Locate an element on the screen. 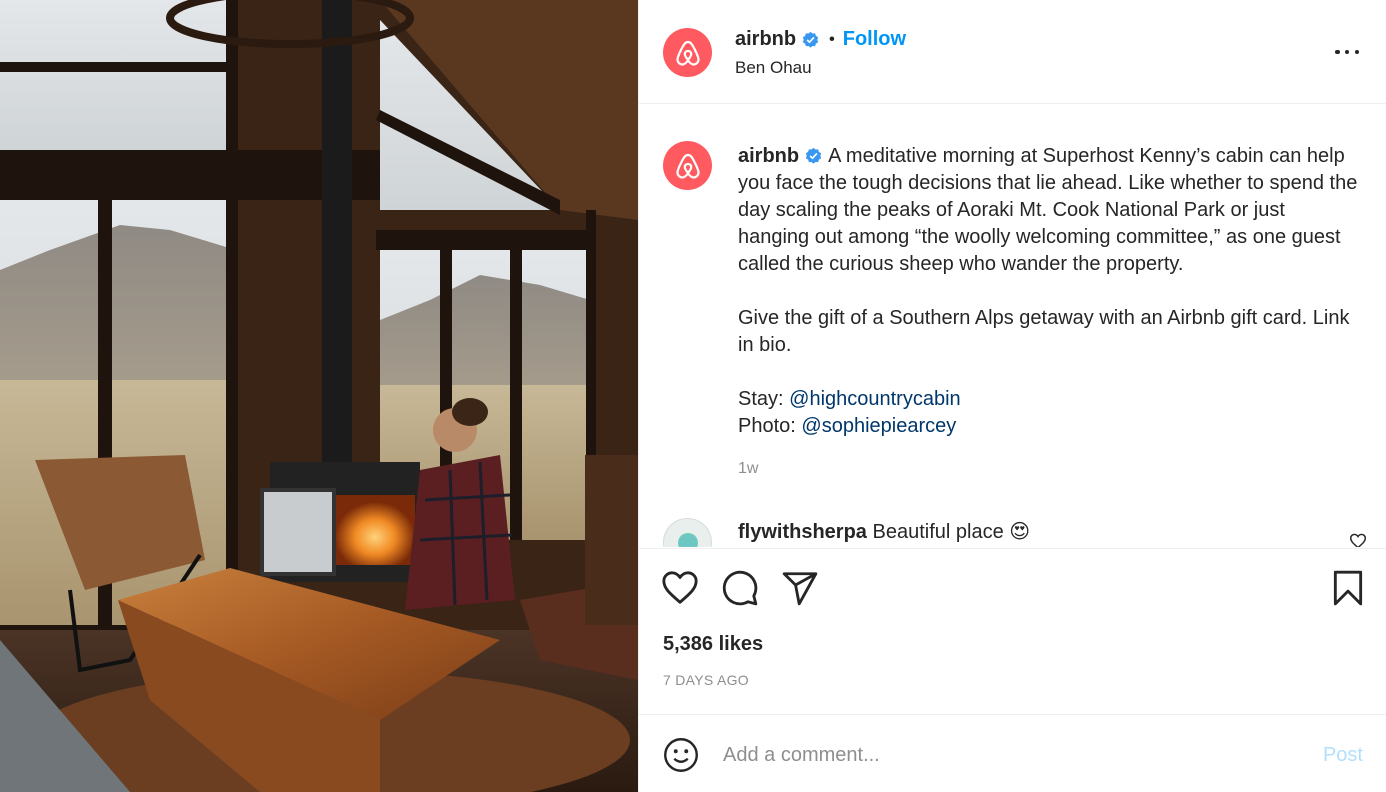  photo-mention-link: @sophiepiearcey is located at coordinates (878, 426).